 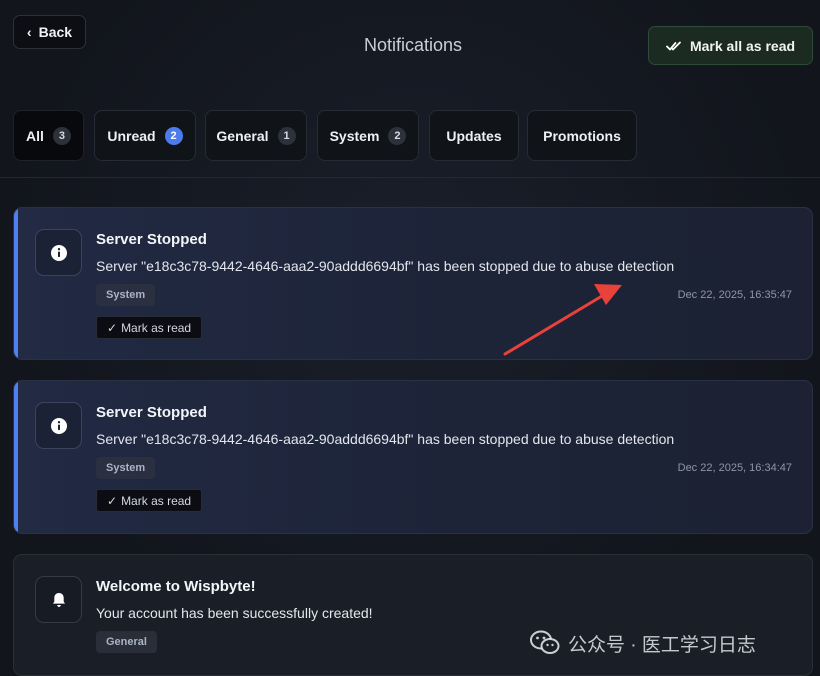 I want to click on tab-label: All, so click(x=35, y=135).